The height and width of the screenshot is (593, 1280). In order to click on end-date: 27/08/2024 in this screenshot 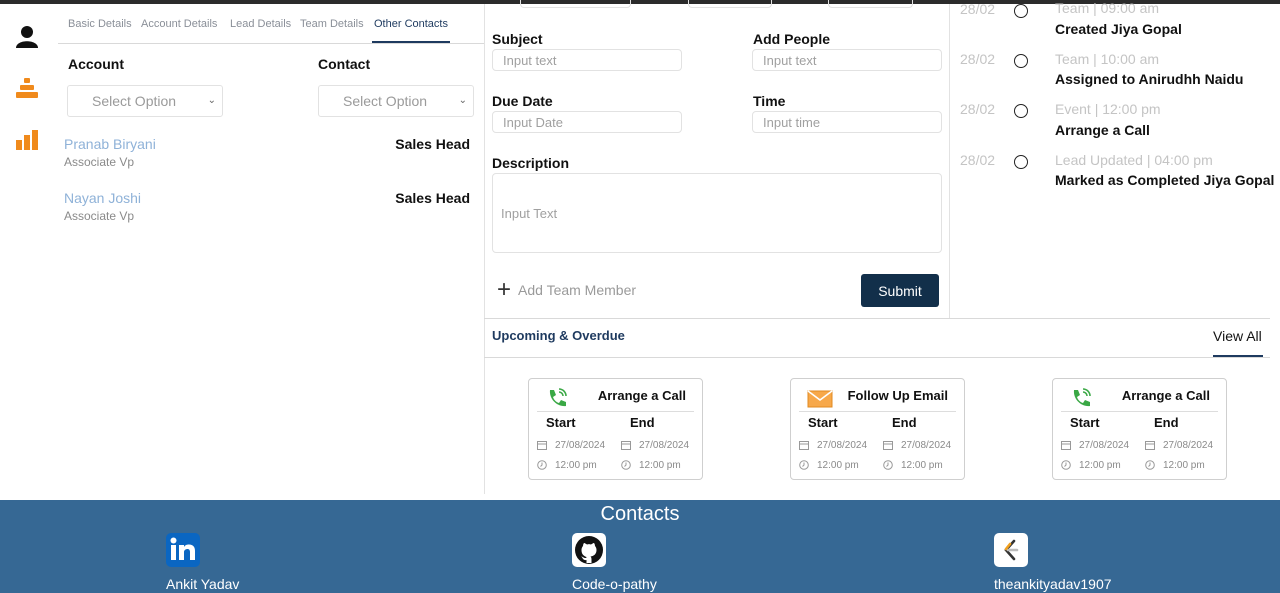, I will do `click(664, 445)`.